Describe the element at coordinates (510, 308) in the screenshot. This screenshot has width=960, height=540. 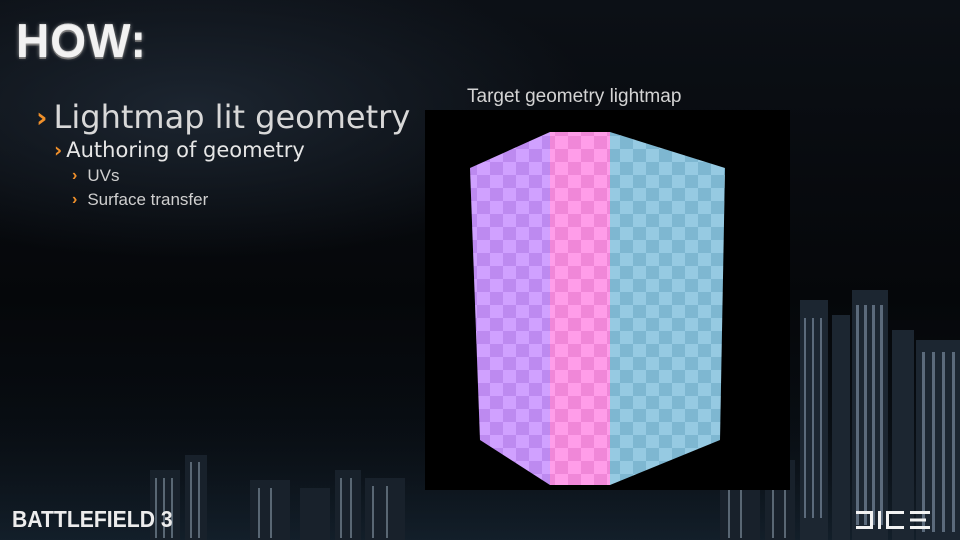
I see `box-face-left-checker` at that location.